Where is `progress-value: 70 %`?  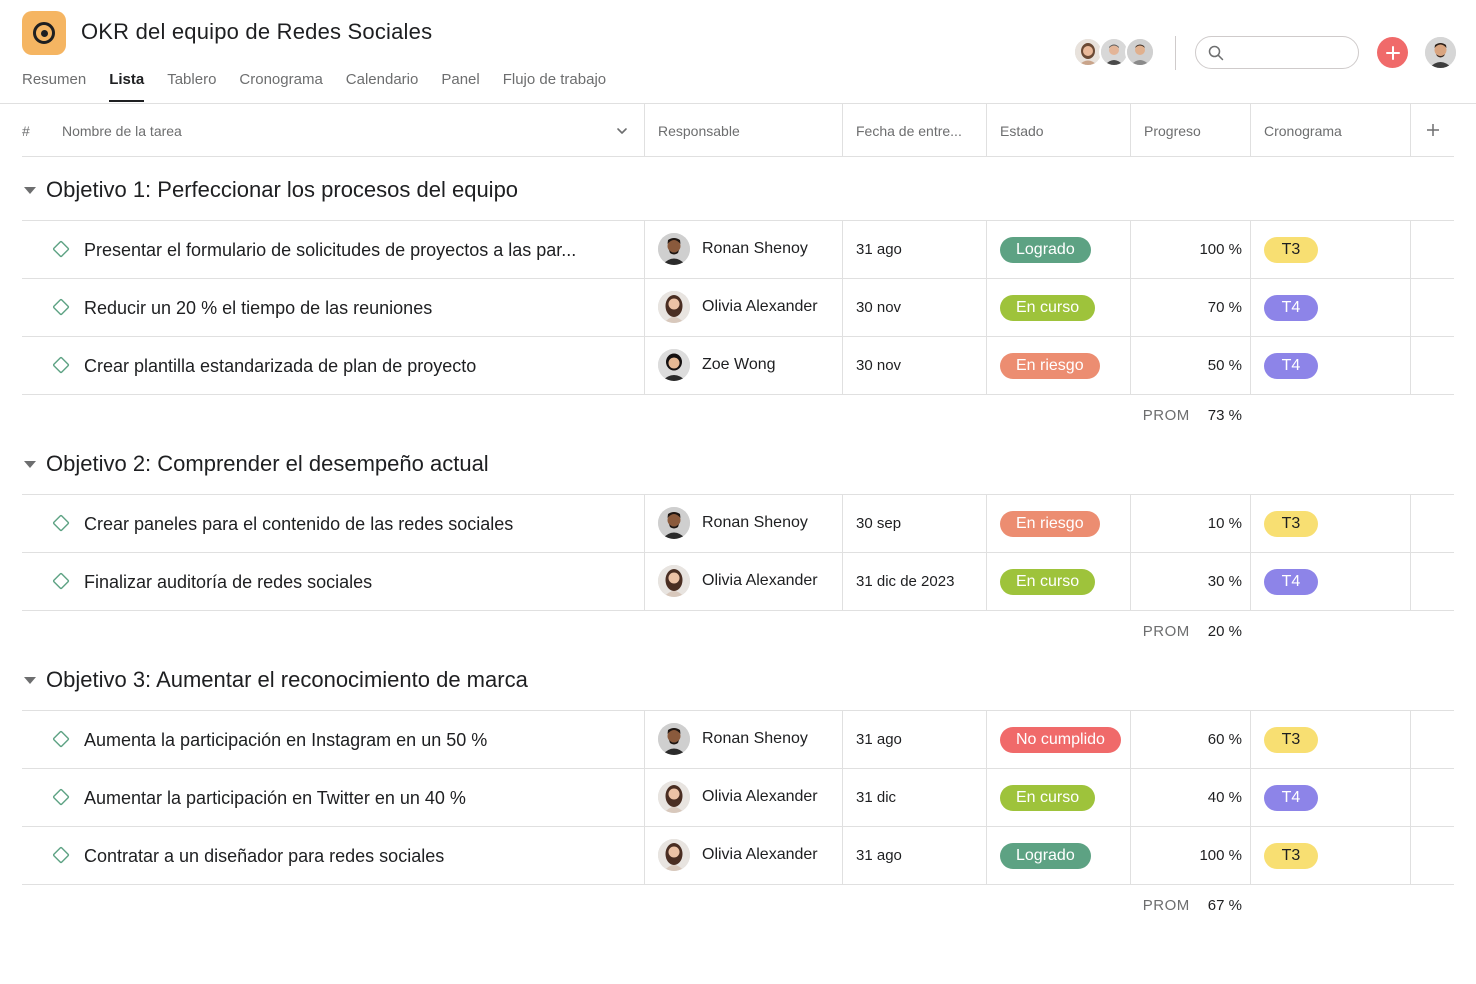
progress-value: 70 % is located at coordinates (1225, 307).